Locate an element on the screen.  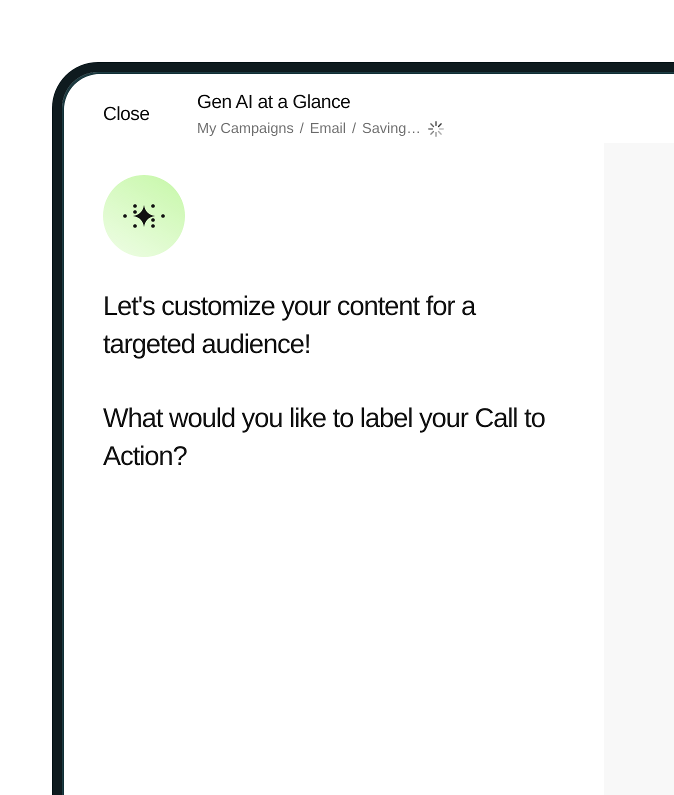
close-button: Close is located at coordinates (150, 115).